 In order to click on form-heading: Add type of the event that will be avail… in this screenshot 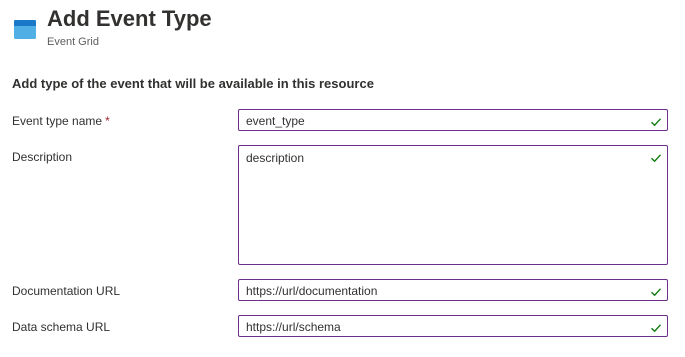, I will do `click(193, 83)`.